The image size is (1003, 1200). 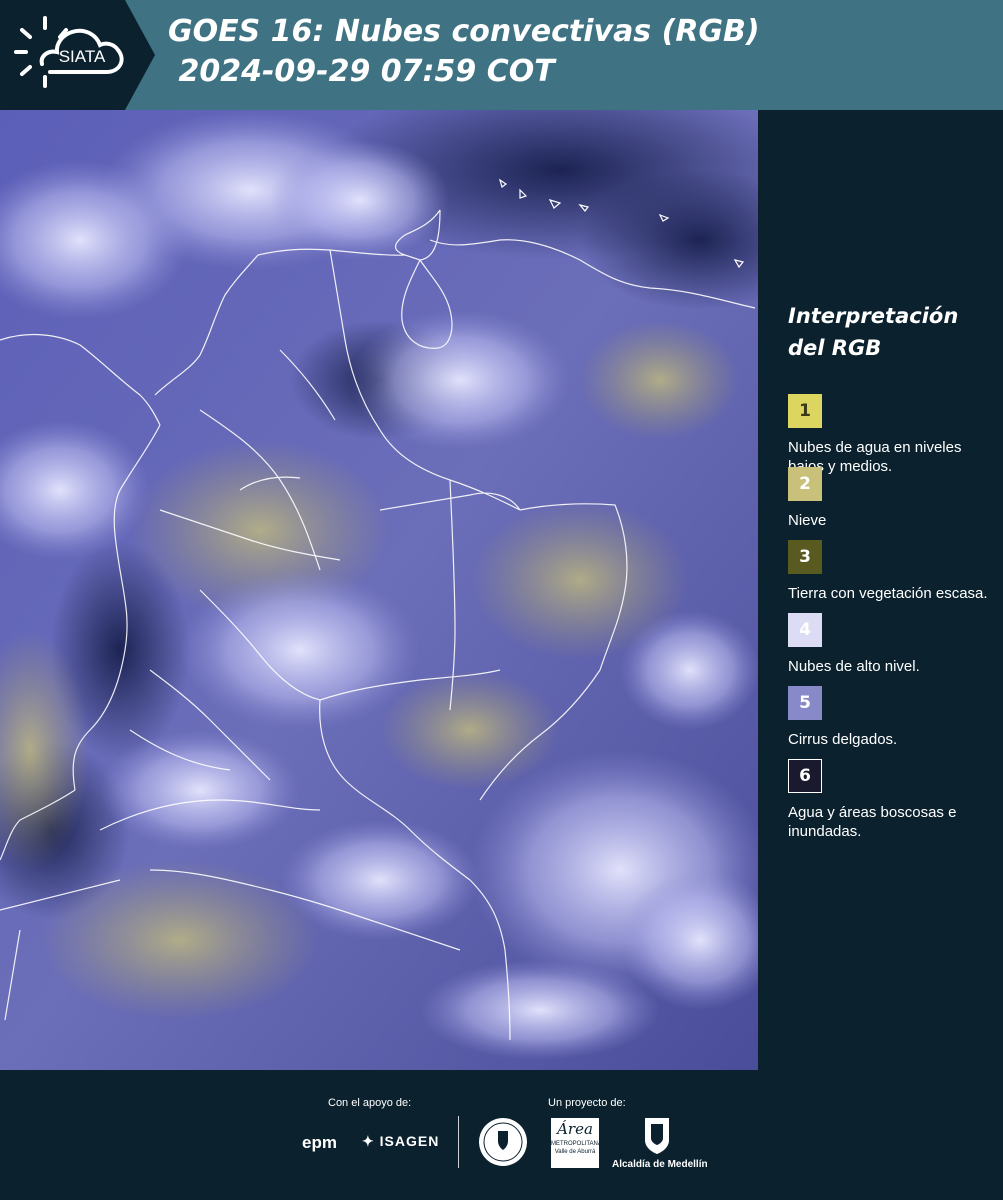 I want to click on project-label: Un proyecto de:, so click(x=587, y=1103).